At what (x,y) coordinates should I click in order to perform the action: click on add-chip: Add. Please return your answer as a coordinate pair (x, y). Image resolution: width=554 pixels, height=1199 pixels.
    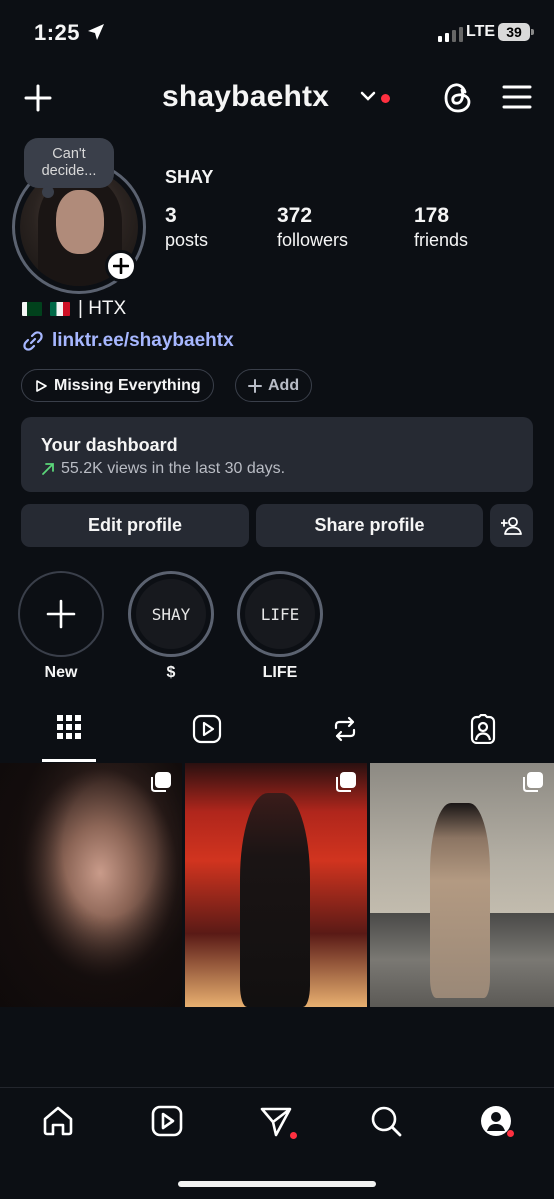
    Looking at the image, I should click on (274, 385).